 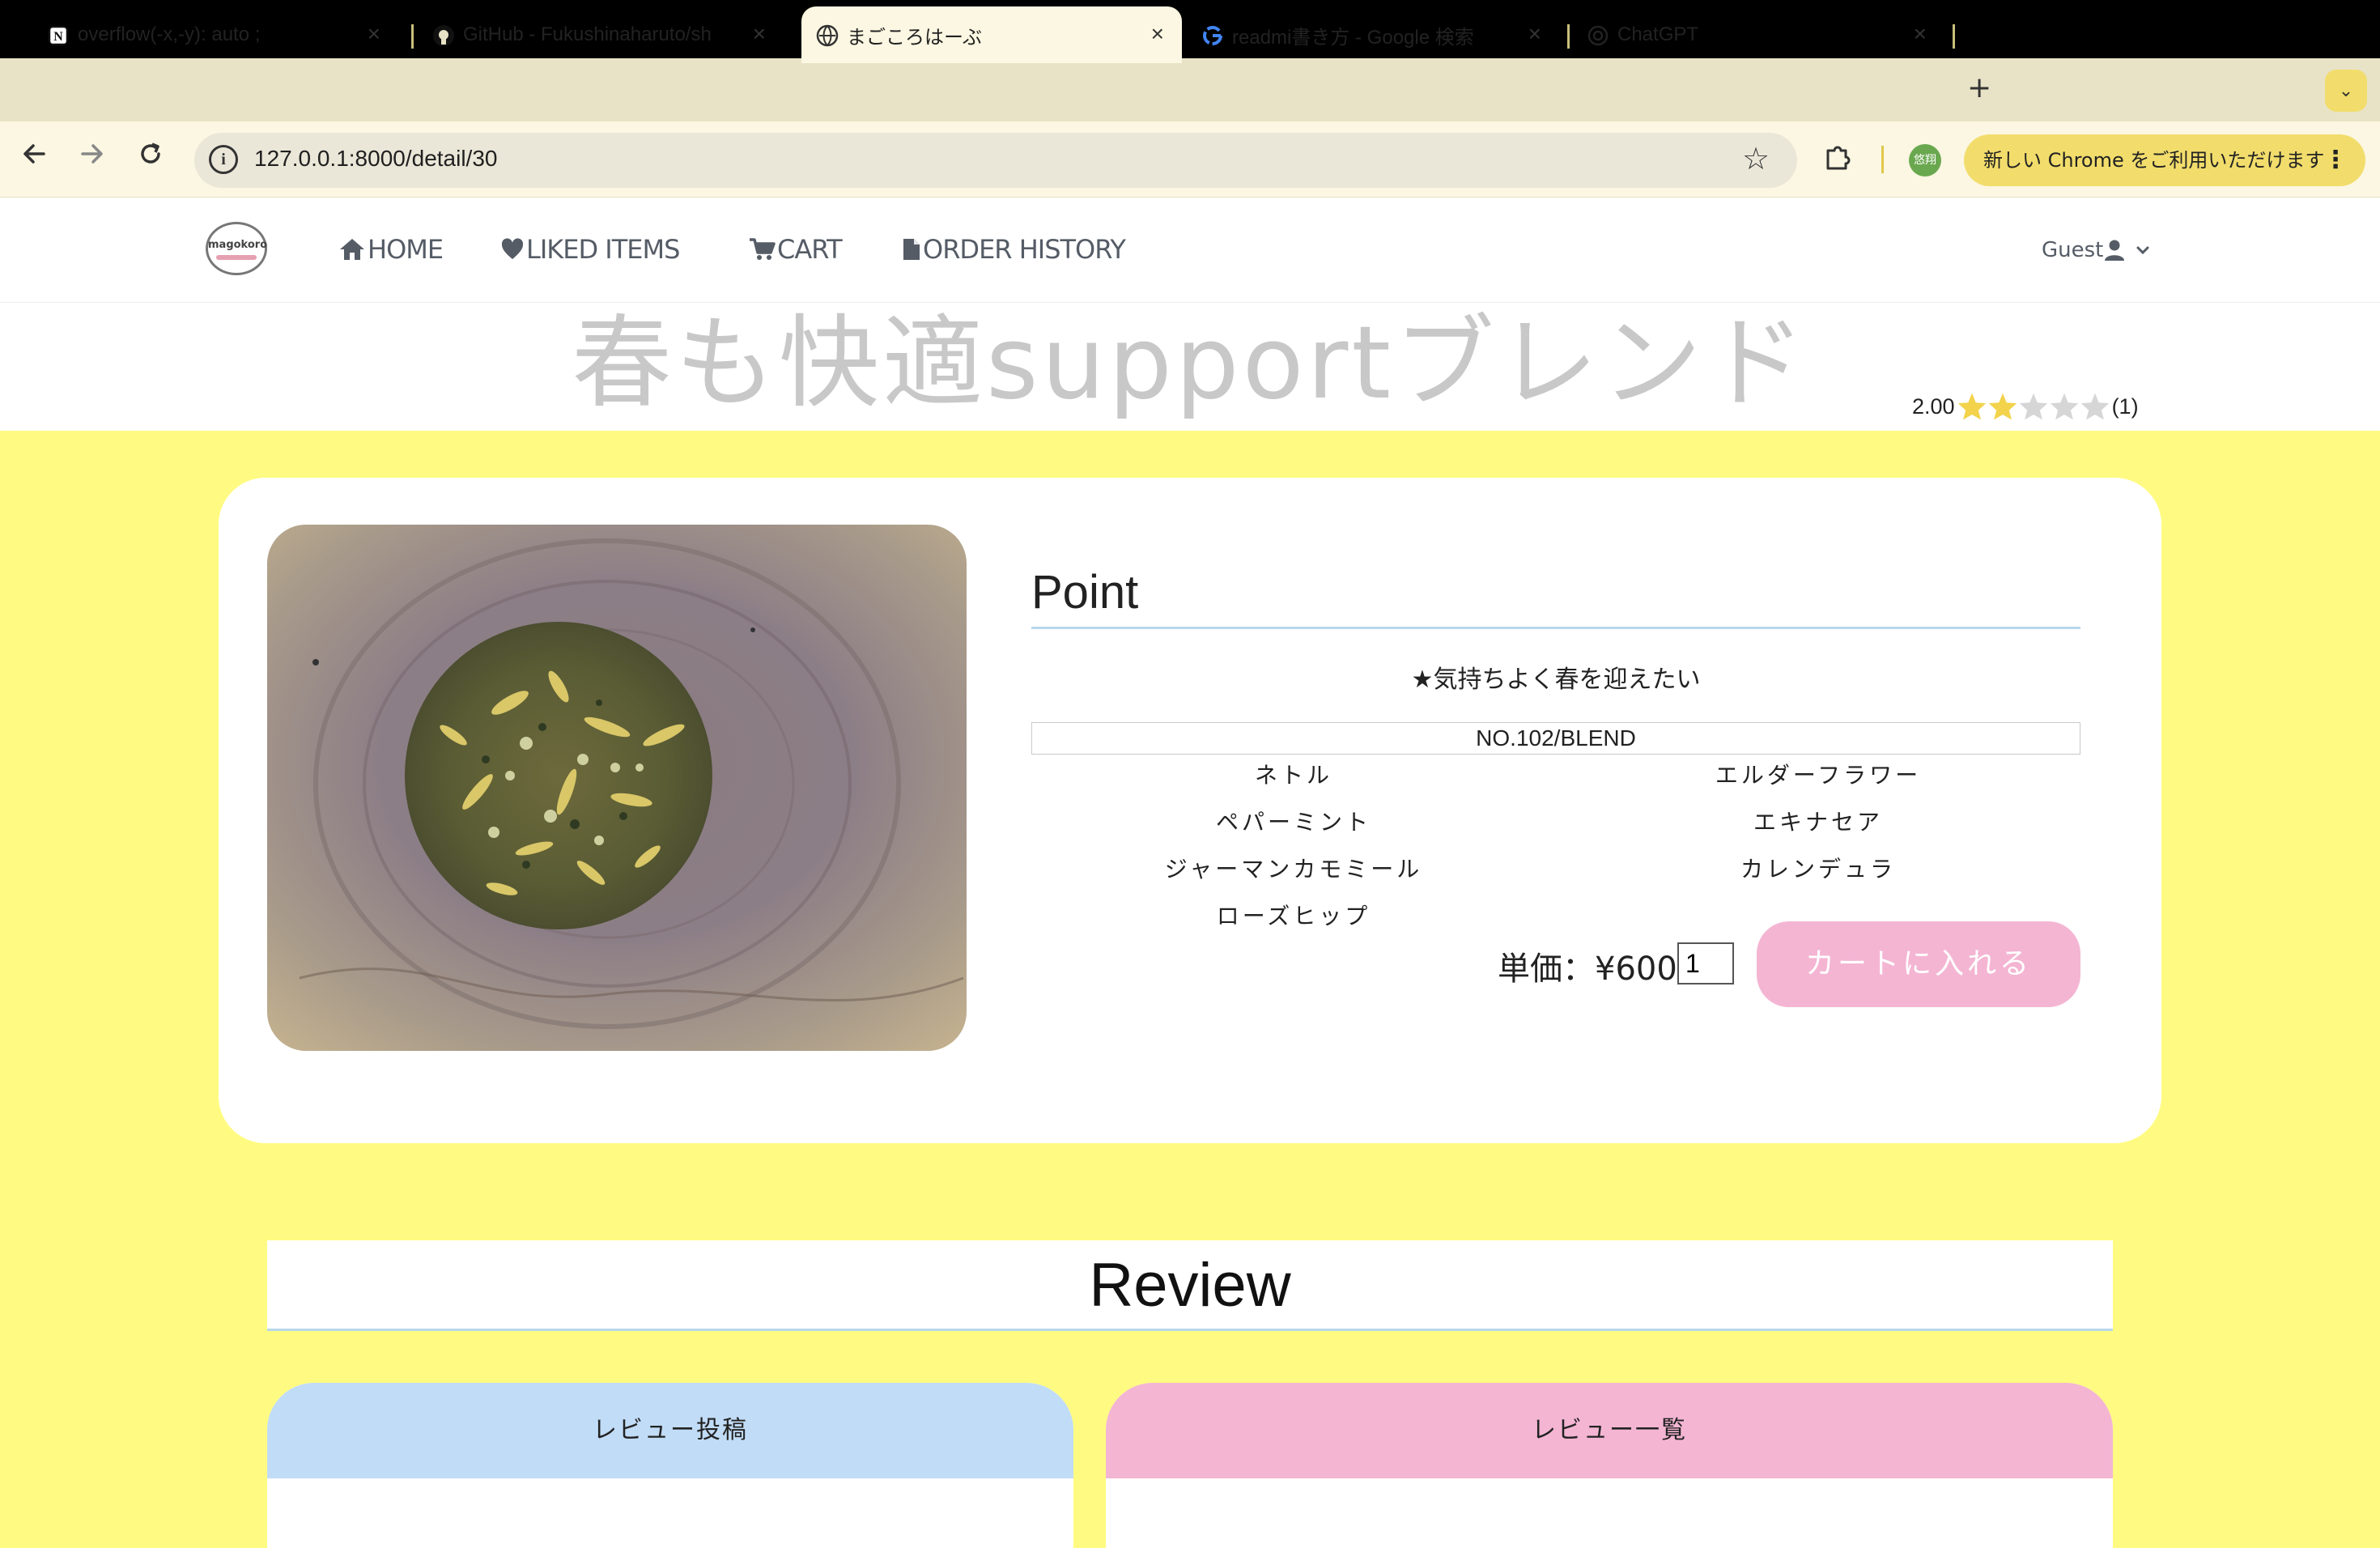 I want to click on tab-github: GitHub - Fukushinaharuto/sh ×, so click(x=601, y=35).